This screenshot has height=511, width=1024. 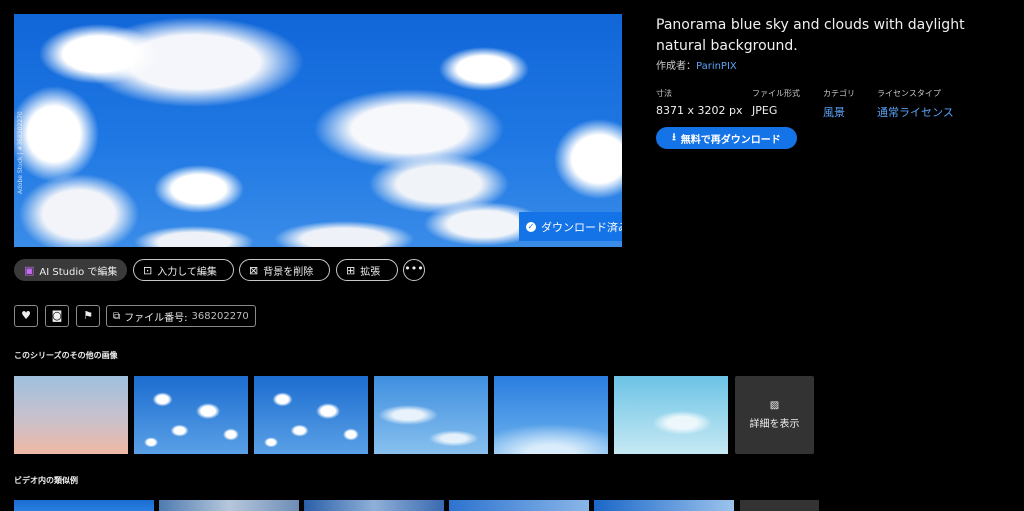 What do you see at coordinates (148, 270) in the screenshot?
I see `text-edit-icon: ⊡` at bounding box center [148, 270].